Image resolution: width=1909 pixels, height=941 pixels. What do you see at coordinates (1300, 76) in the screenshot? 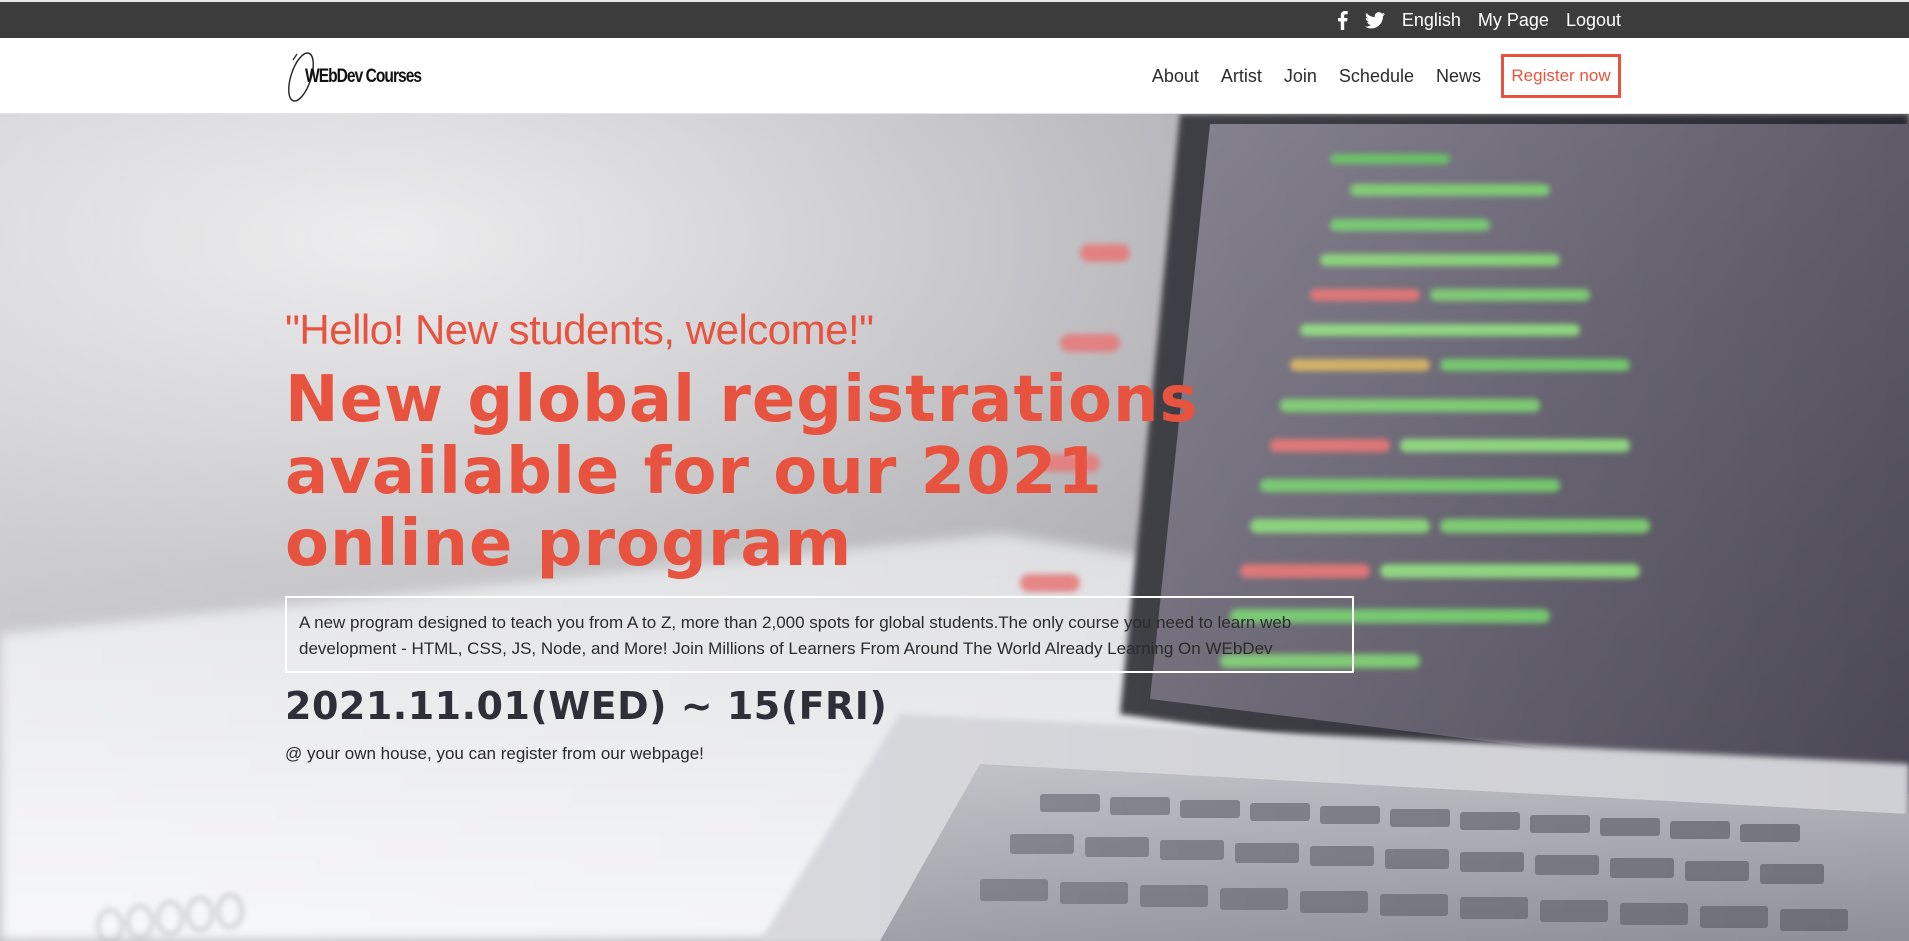
I see `nav-join: Join` at bounding box center [1300, 76].